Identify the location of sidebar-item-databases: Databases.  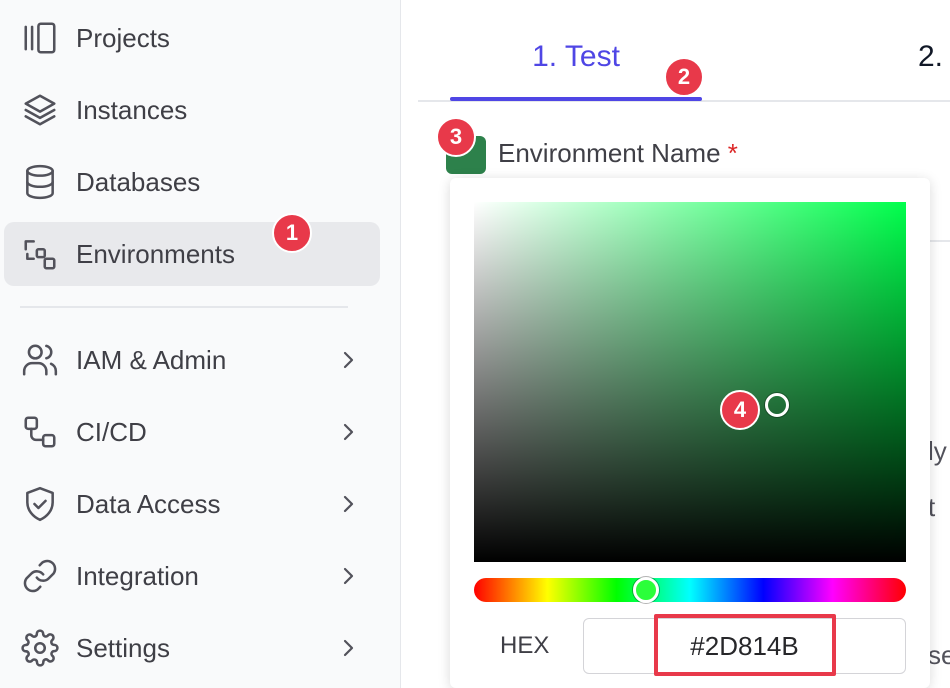
(192, 182).